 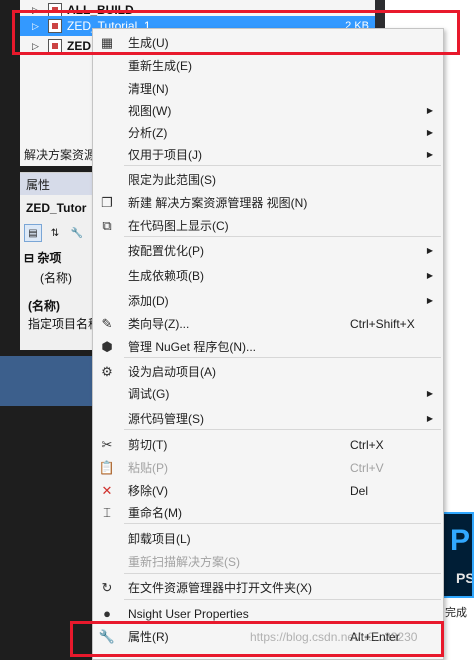 What do you see at coordinates (334, 637) in the screenshot?
I see `watermark: https://blog.csdn.net/u0...33230` at bounding box center [334, 637].